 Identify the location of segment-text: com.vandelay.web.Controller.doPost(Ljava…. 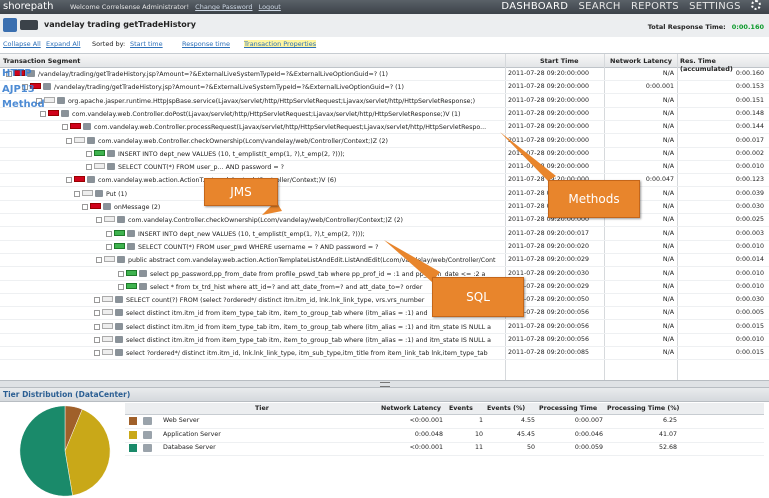
(266, 114).